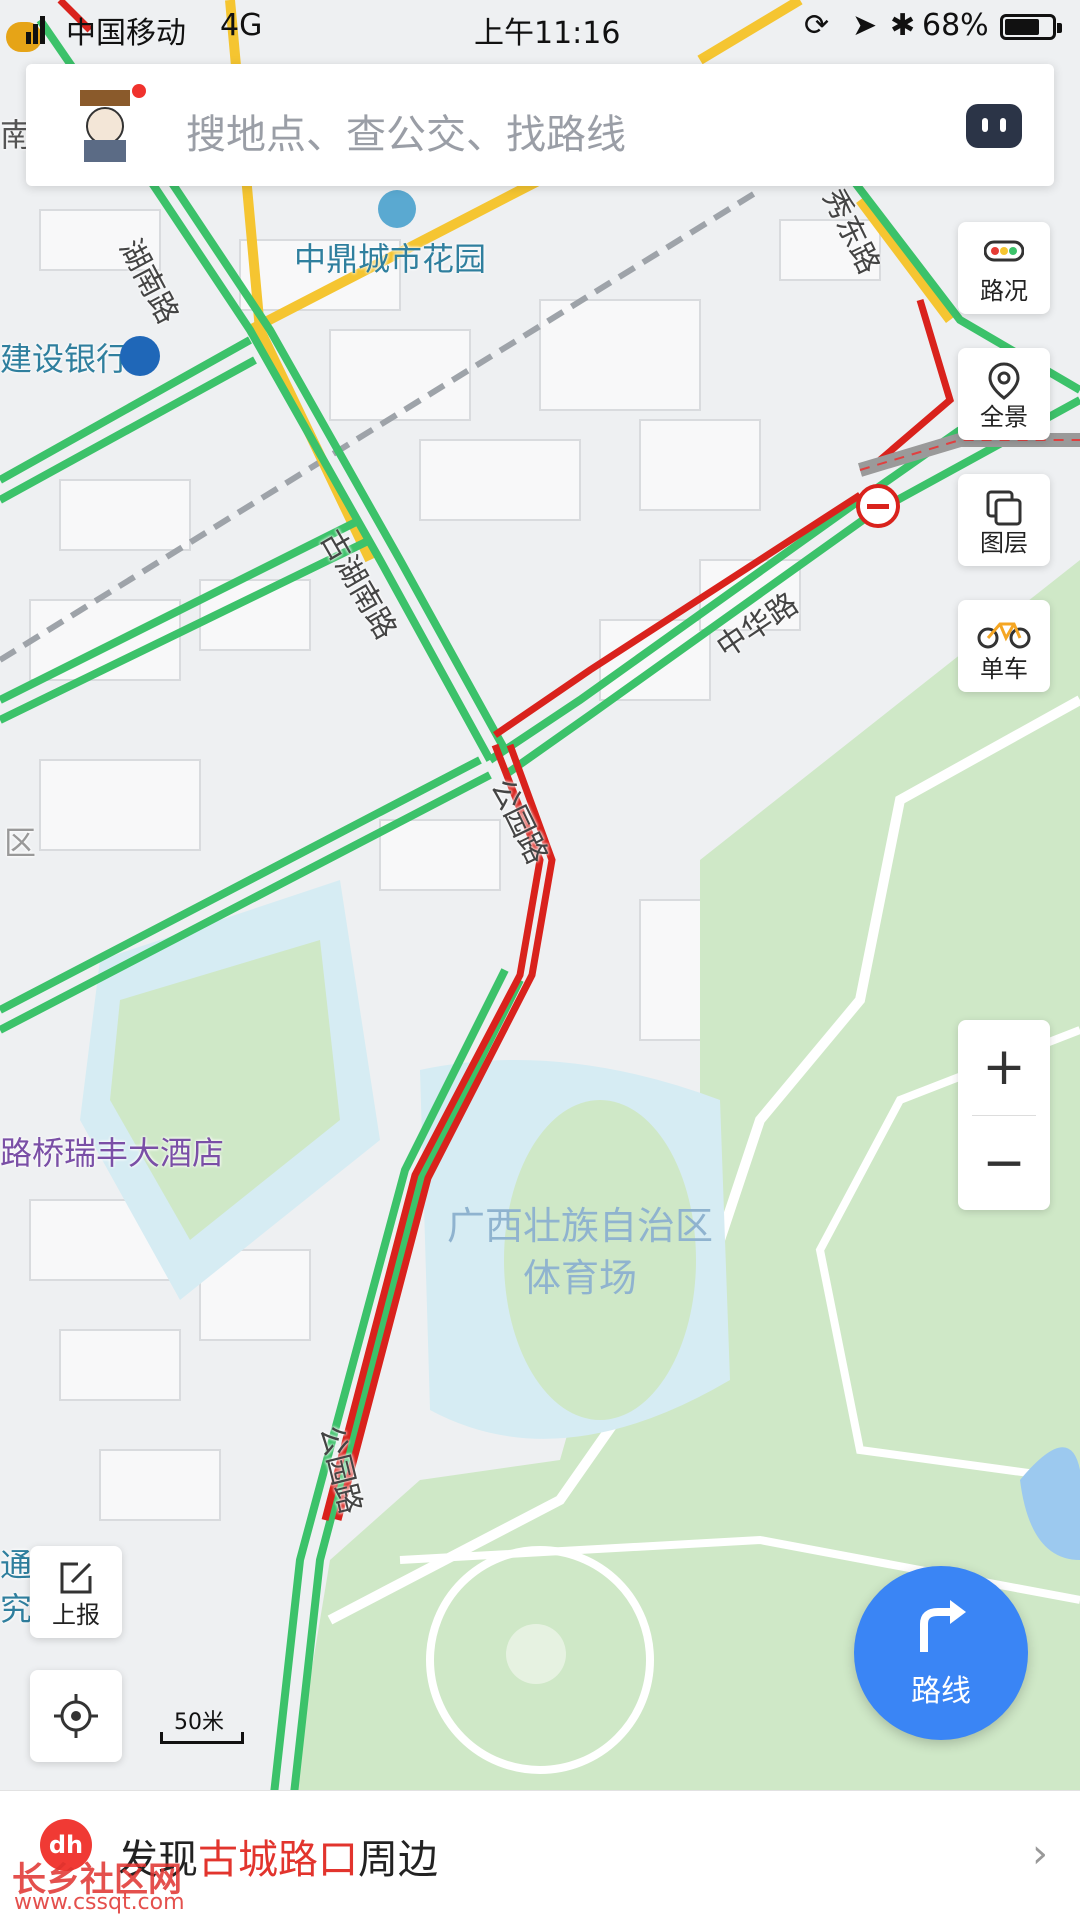  What do you see at coordinates (1004, 381) in the screenshot?
I see `location-pin-icon` at bounding box center [1004, 381].